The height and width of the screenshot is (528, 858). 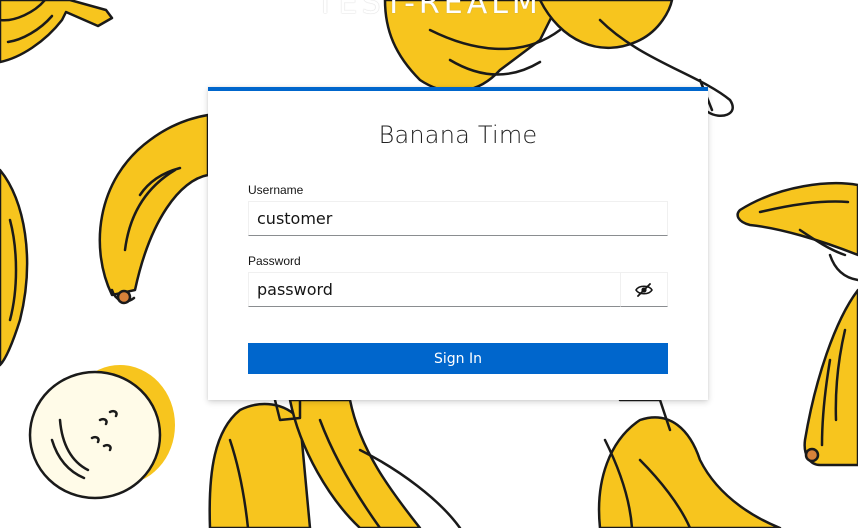 I want to click on username-label: Username, so click(x=276, y=190).